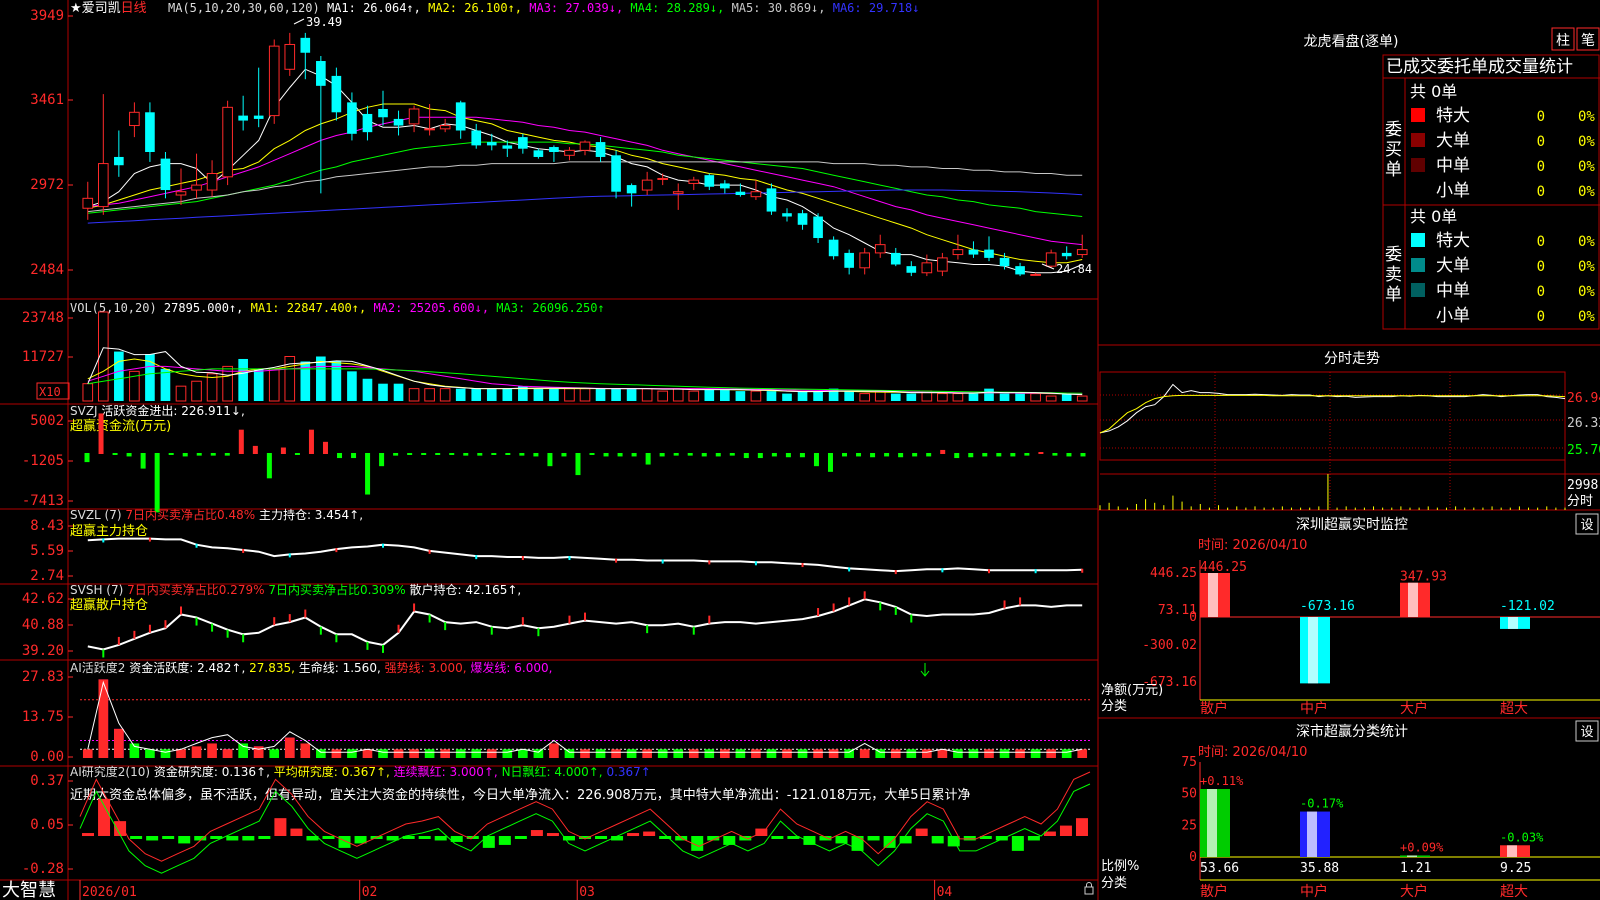 The height and width of the screenshot is (900, 1600). Describe the element at coordinates (47, 526) in the screenshot. I see `y-tick-label: 8.43` at that location.